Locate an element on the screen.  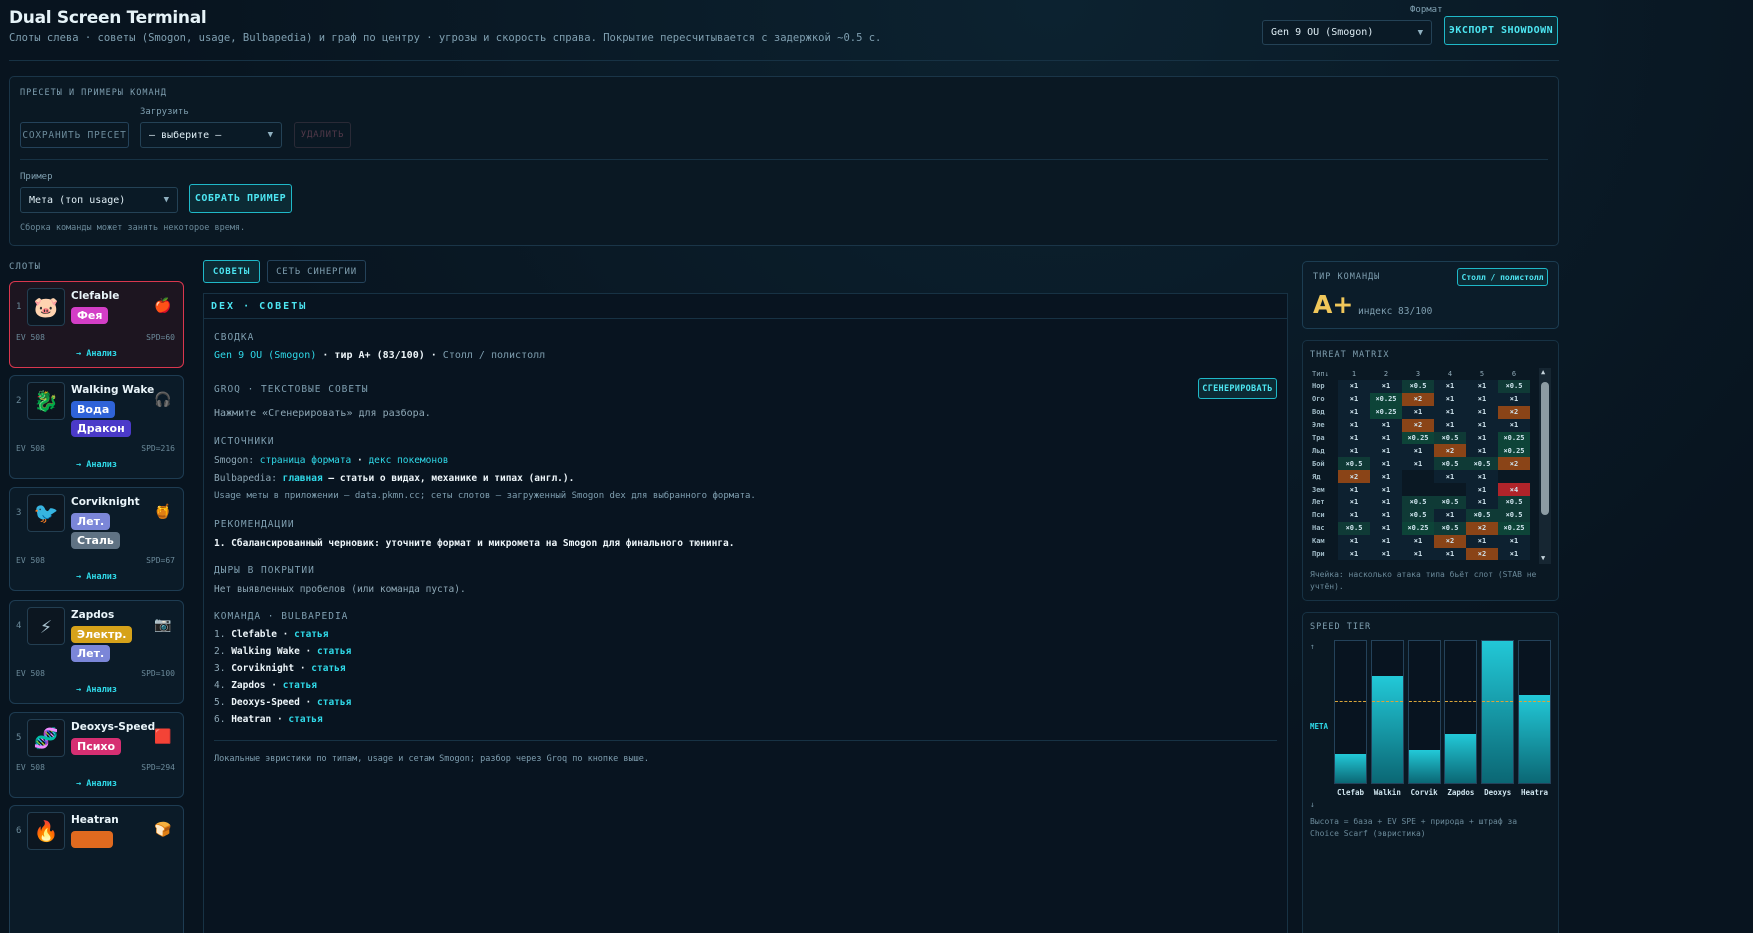
team-index: 3. is located at coordinates (220, 668).